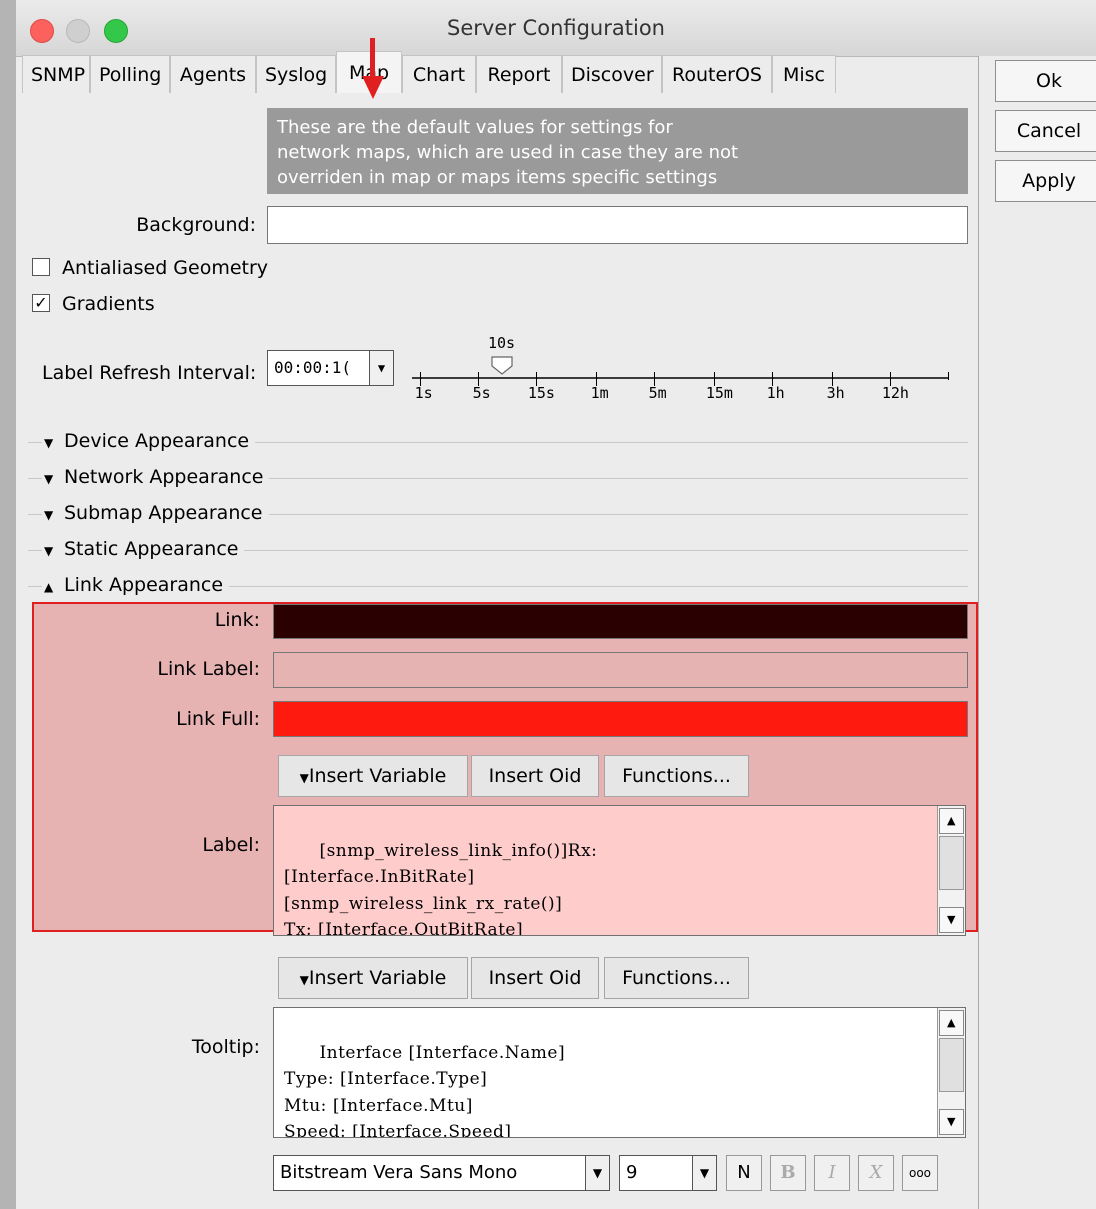 This screenshot has width=1096, height=1209. What do you see at coordinates (237, 620) in the screenshot?
I see `link-color-label: Link:` at bounding box center [237, 620].